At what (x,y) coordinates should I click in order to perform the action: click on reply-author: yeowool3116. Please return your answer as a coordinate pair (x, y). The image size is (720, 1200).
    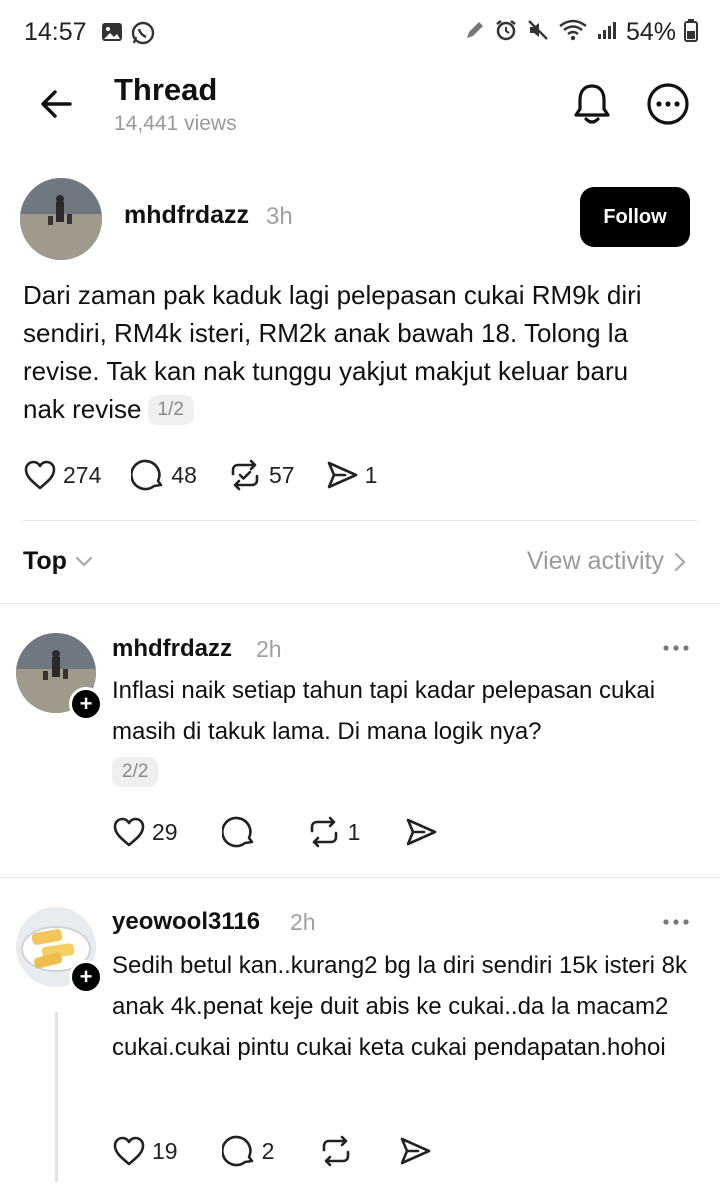
    Looking at the image, I should click on (186, 922).